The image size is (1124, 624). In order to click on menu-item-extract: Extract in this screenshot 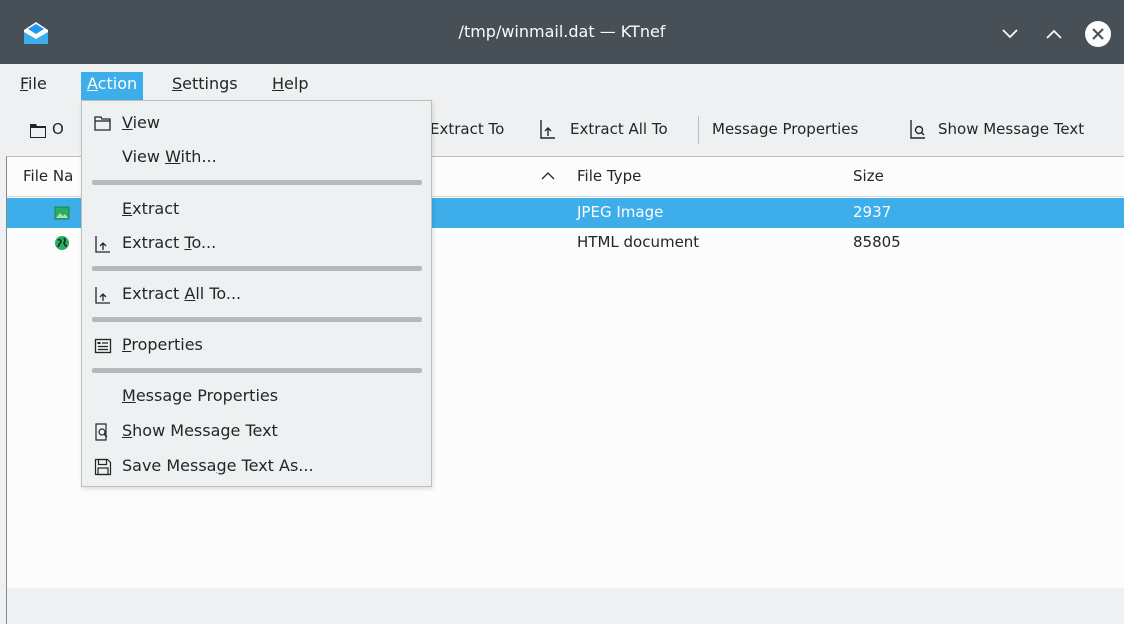, I will do `click(256, 209)`.